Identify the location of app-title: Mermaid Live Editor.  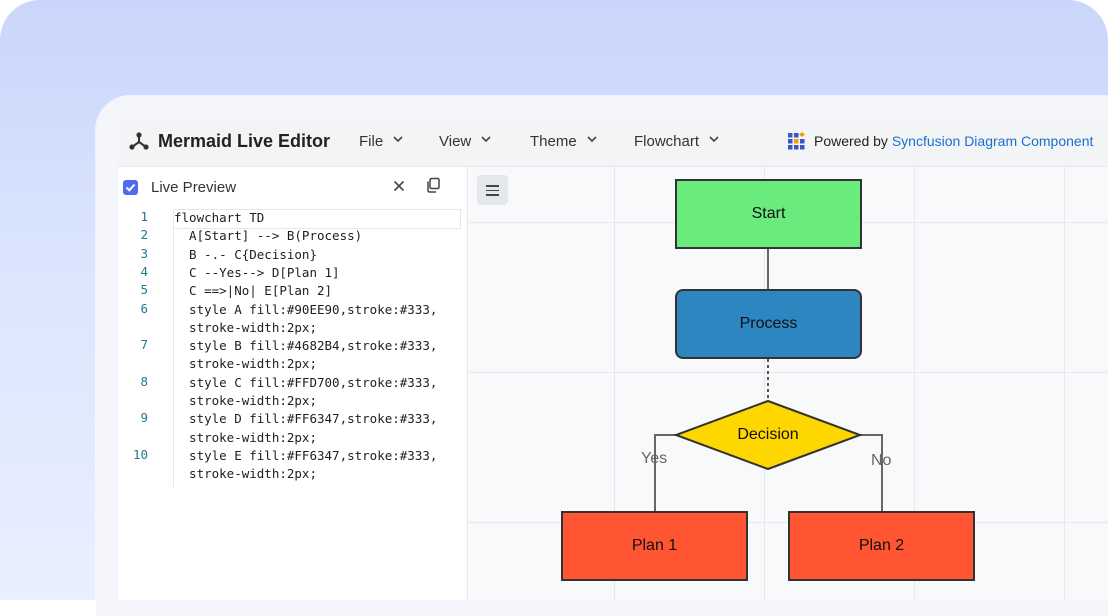
(244, 141).